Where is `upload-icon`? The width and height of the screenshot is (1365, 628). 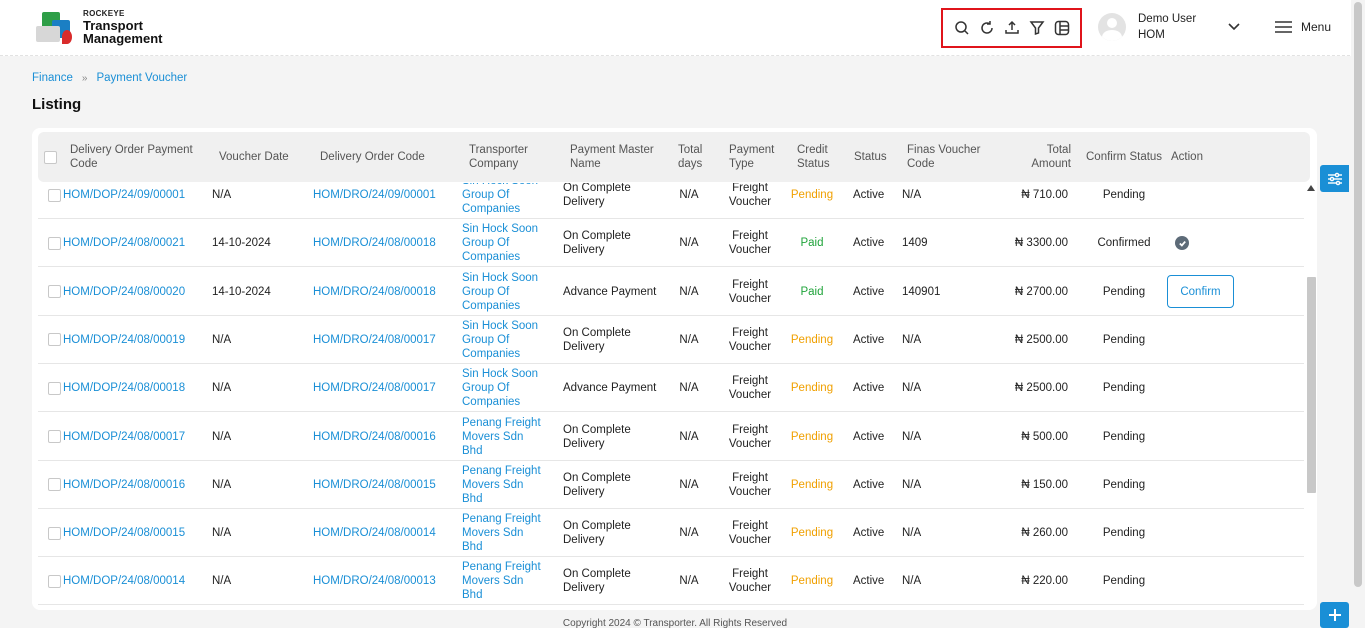 upload-icon is located at coordinates (1012, 28).